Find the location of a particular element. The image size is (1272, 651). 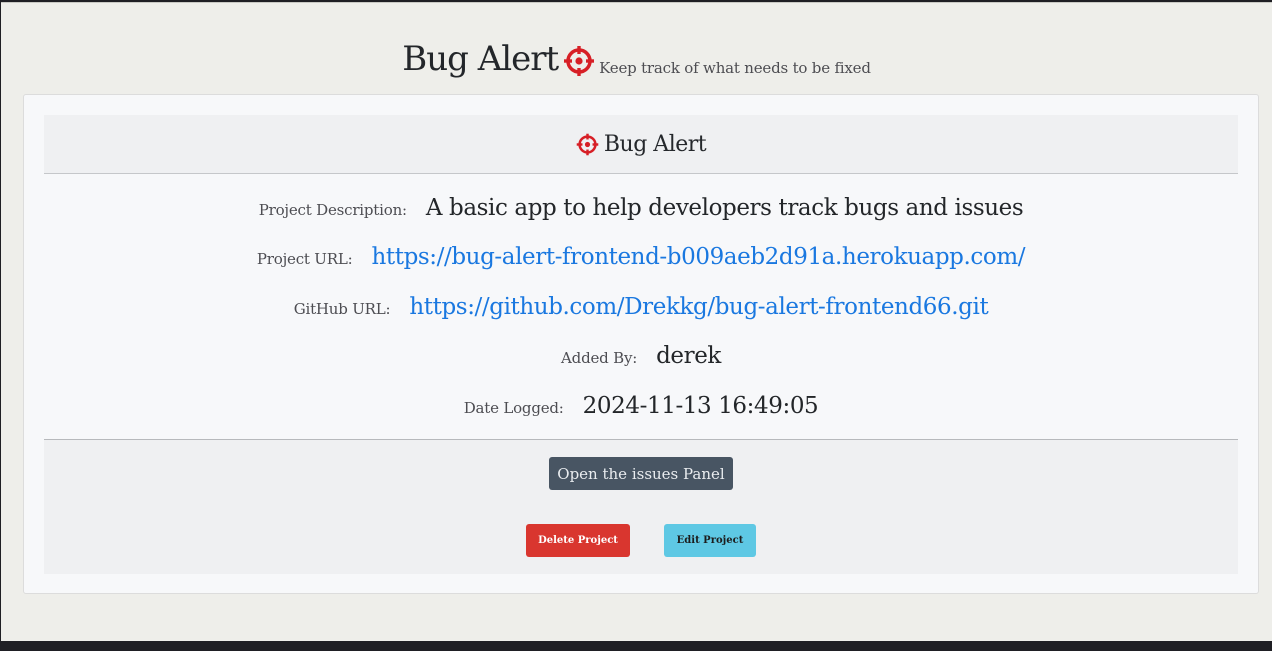

open-issues-panel-button: Open the issues Panel is located at coordinates (641, 473).